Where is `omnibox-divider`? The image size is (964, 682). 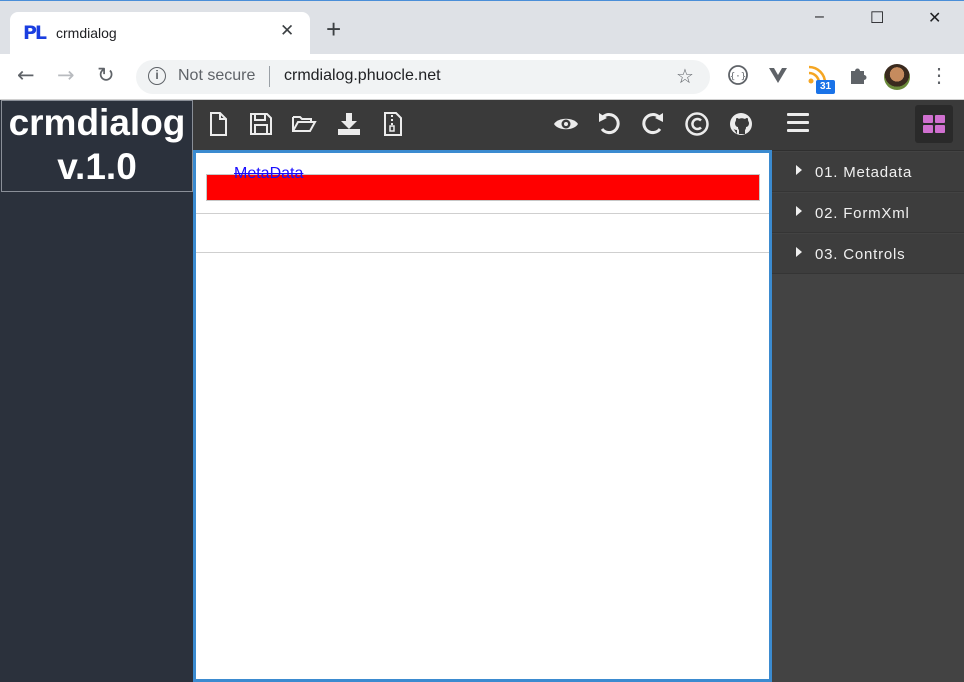
omnibox-divider is located at coordinates (269, 76).